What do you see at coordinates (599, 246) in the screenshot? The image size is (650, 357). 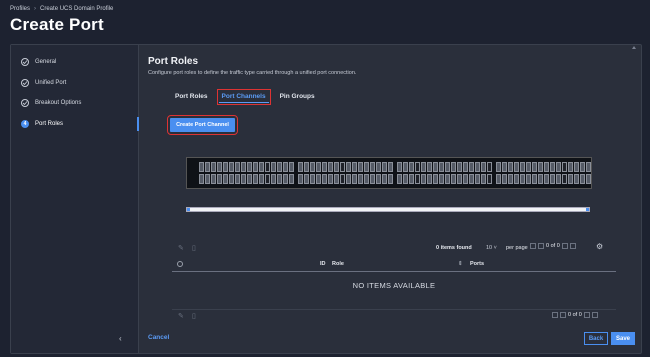 I see `gear-icon: ⚙` at bounding box center [599, 246].